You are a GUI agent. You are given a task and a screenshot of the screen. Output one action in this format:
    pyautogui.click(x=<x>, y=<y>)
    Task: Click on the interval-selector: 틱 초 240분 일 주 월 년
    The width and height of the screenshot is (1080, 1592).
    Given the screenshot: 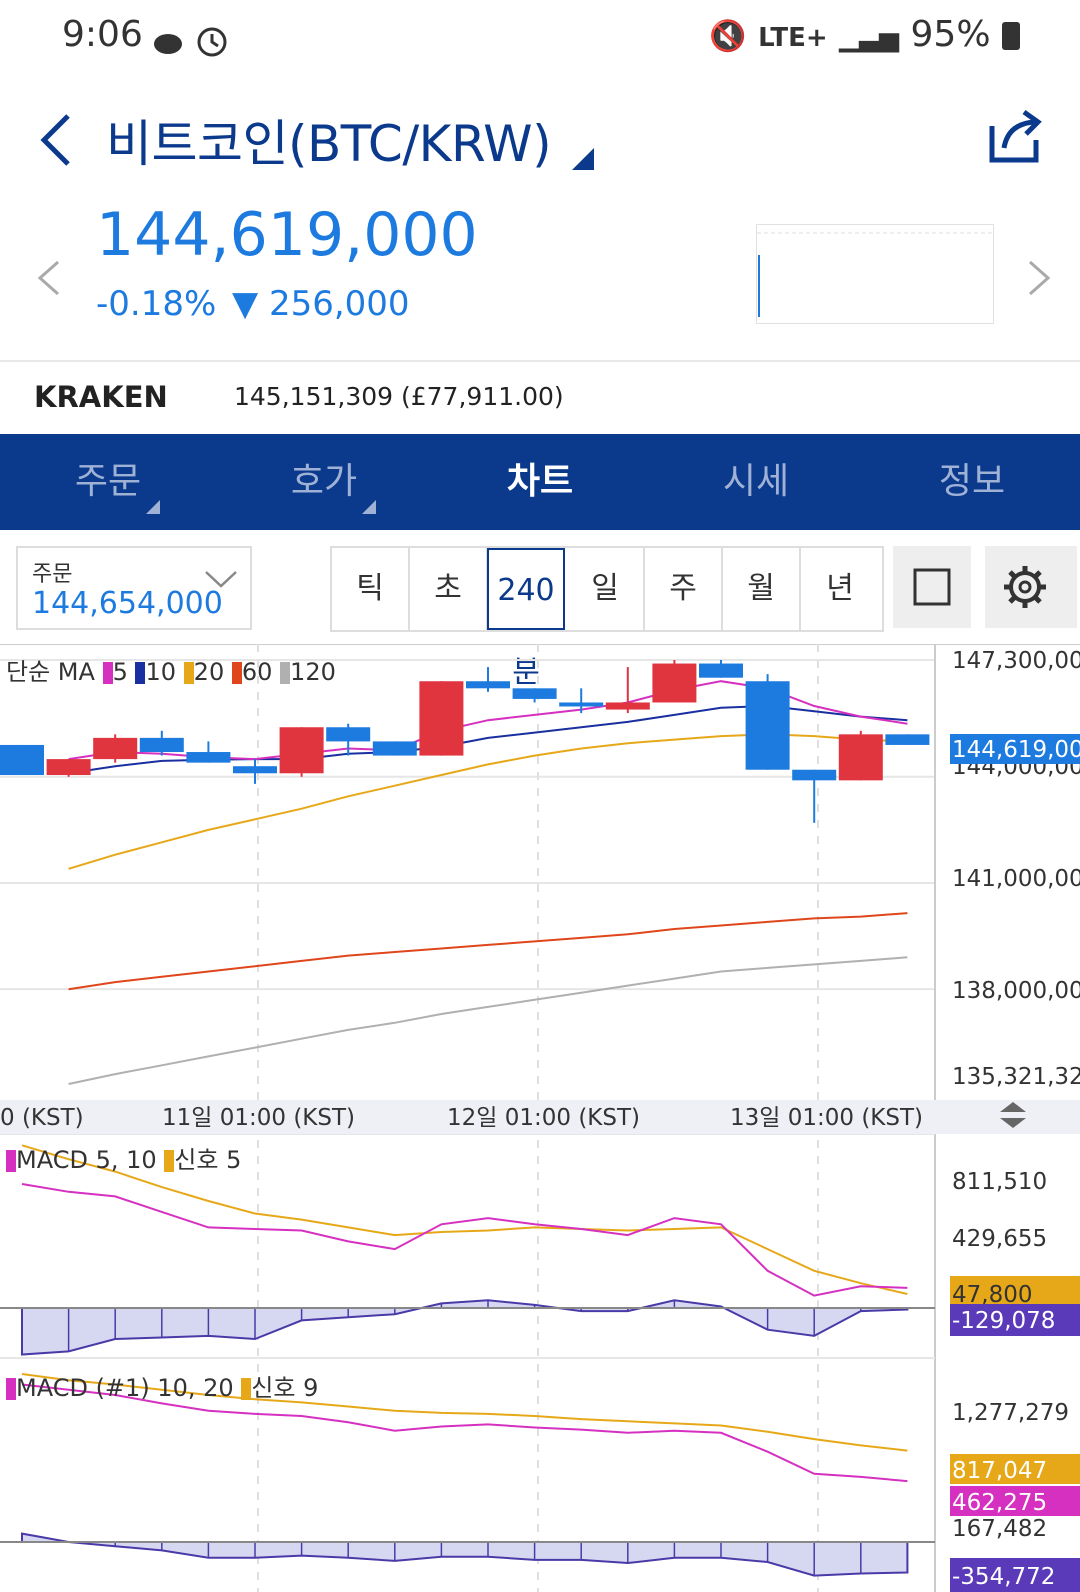 What is the action you would take?
    pyautogui.click(x=607, y=618)
    